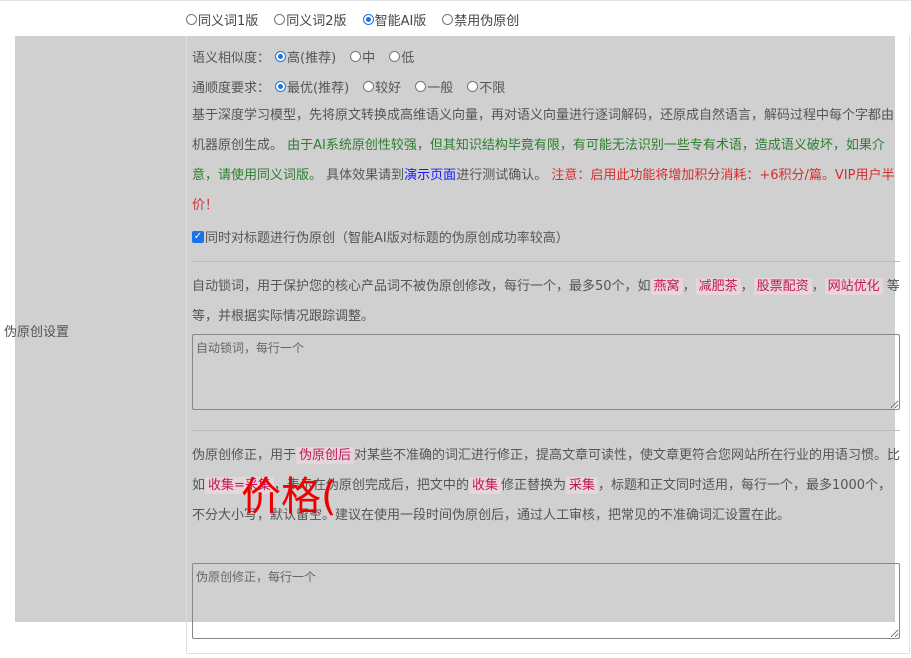 This screenshot has height=658, width=911. What do you see at coordinates (666, 286) in the screenshot?
I see `example-tag: 燕窝` at bounding box center [666, 286].